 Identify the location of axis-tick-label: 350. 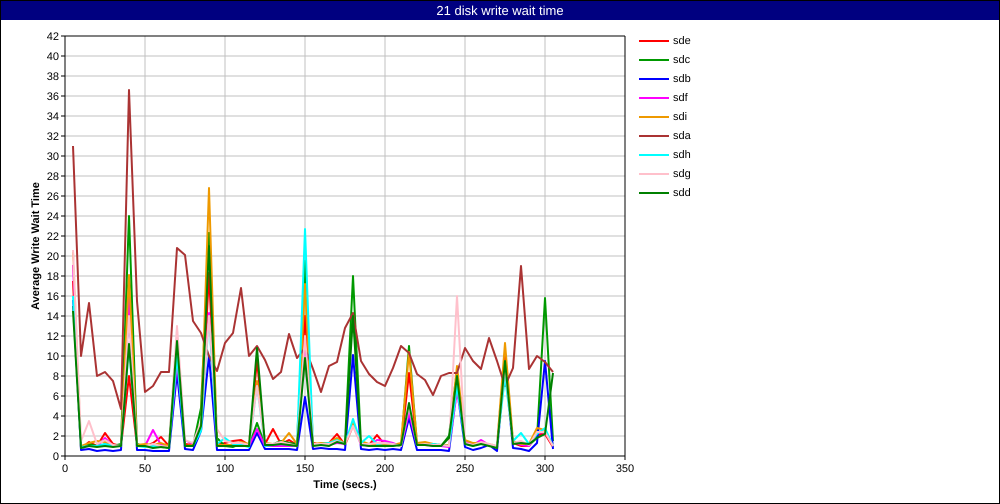
(625, 469).